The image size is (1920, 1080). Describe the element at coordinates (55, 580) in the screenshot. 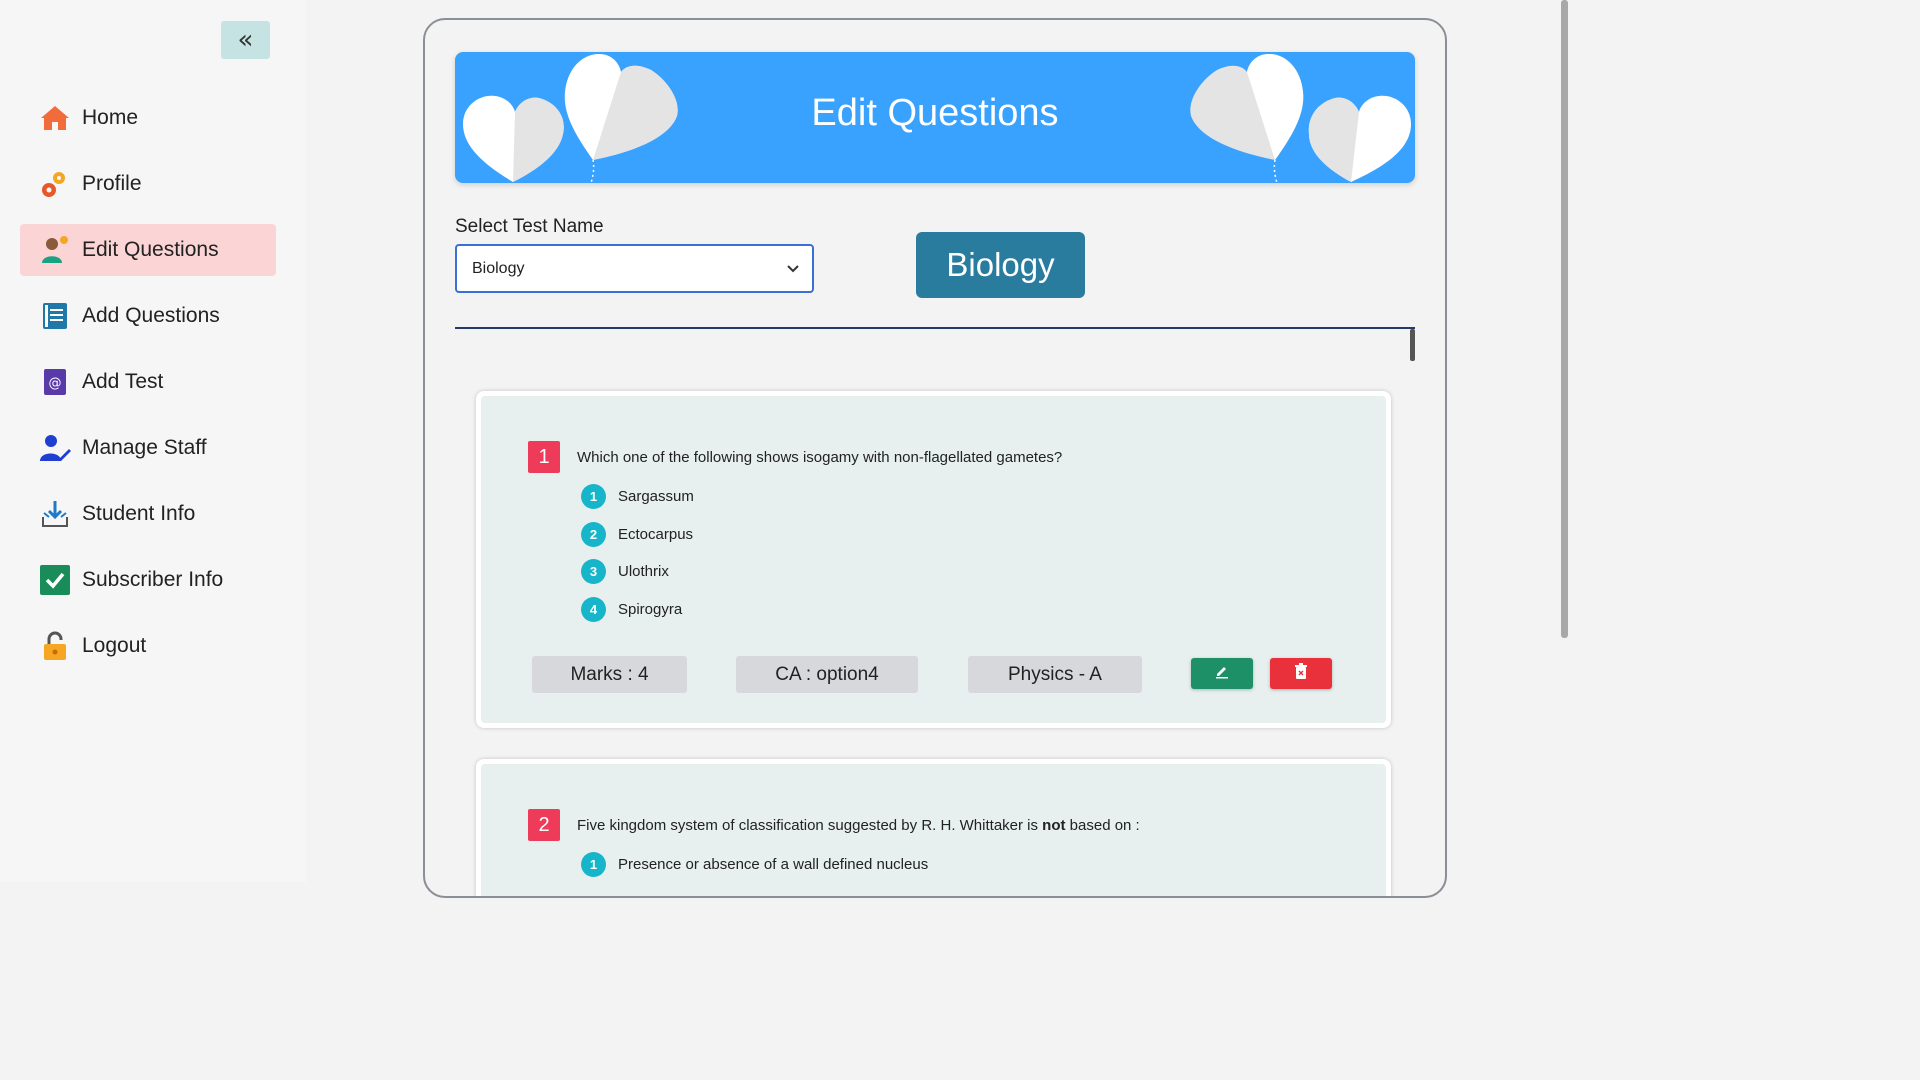

I see `checkbox-icon` at that location.